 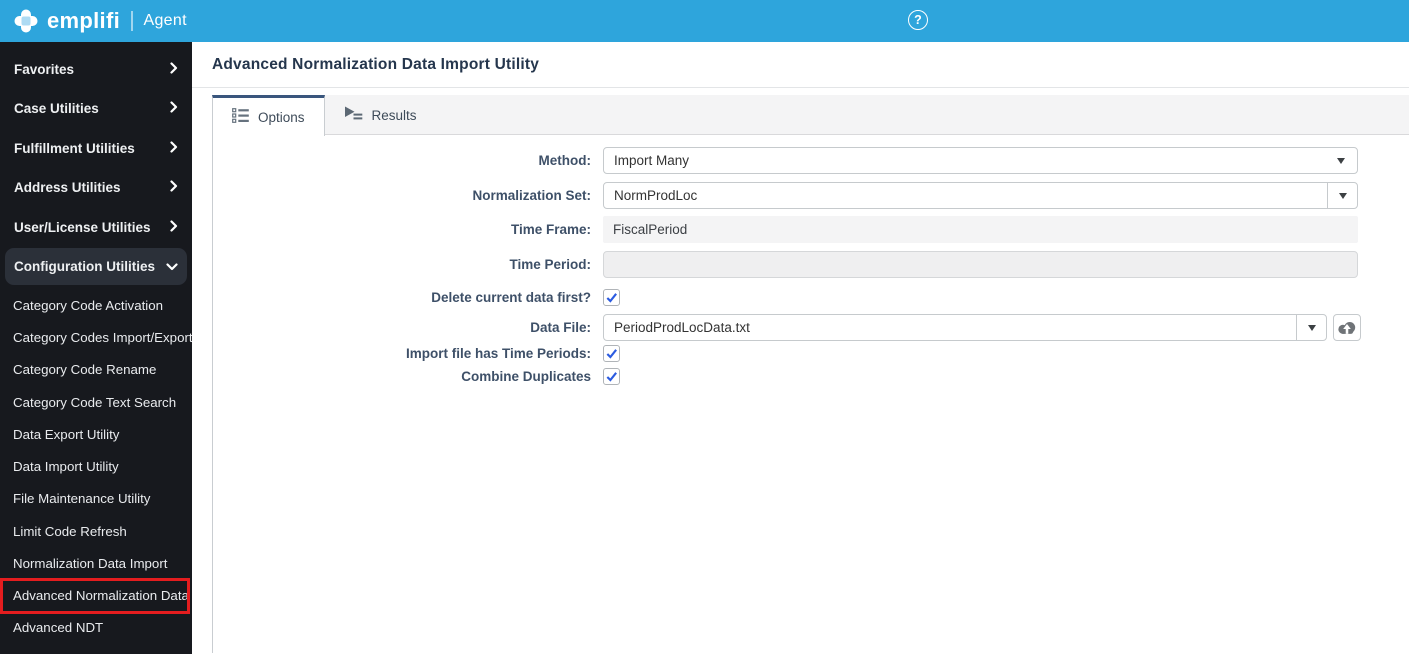 I want to click on sidebar-item-label: Case Utilities, so click(x=56, y=108).